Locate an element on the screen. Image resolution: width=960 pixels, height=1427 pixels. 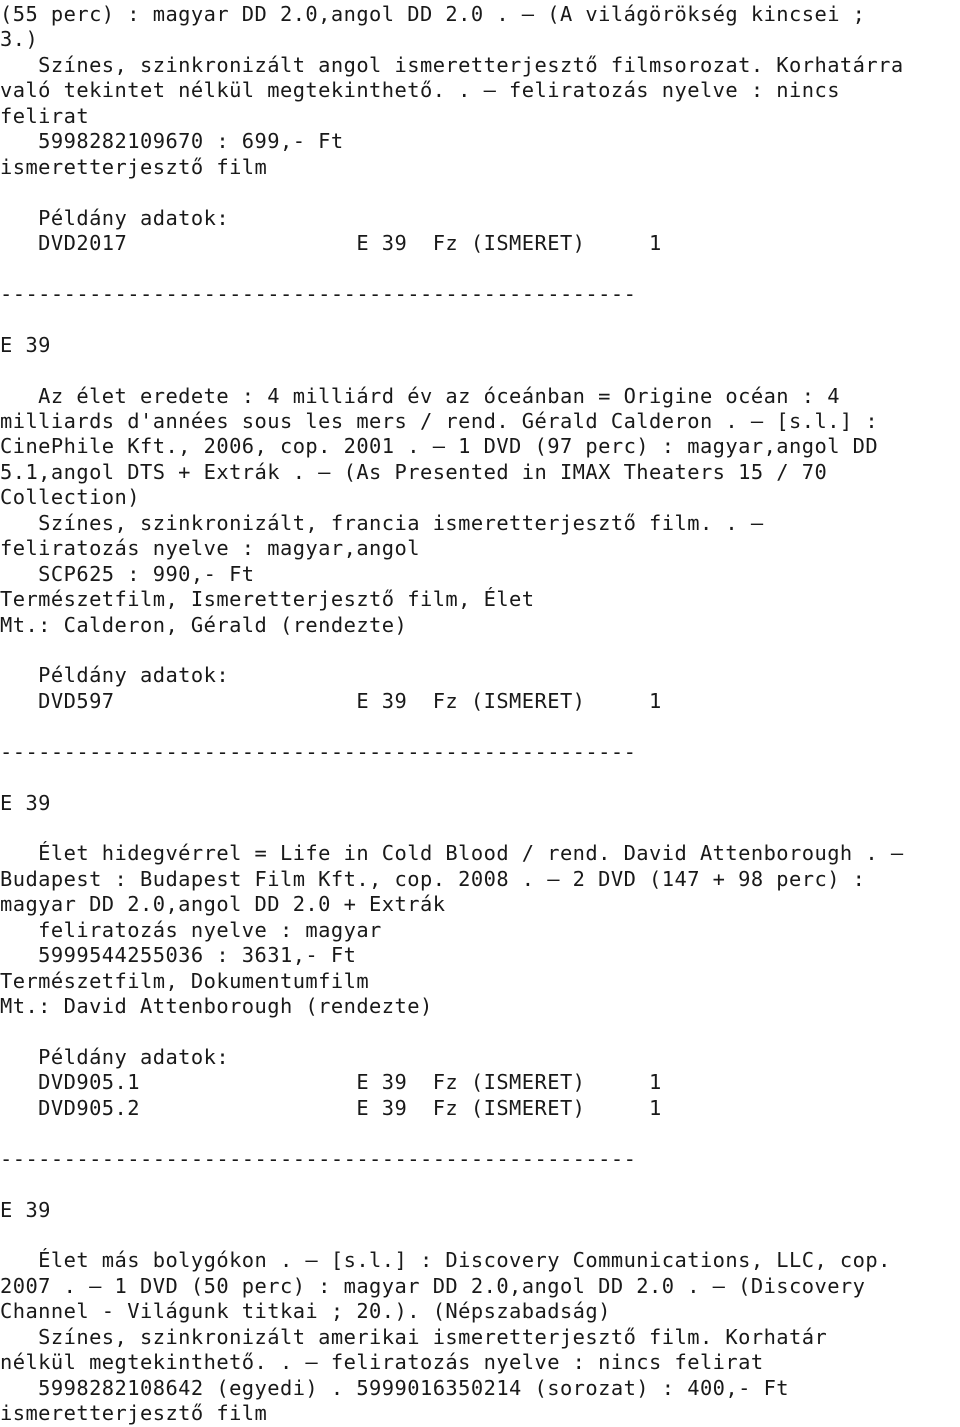
text-line: DVD597 E 39 Fz (ISMERET) 1 is located at coordinates (331, 700).